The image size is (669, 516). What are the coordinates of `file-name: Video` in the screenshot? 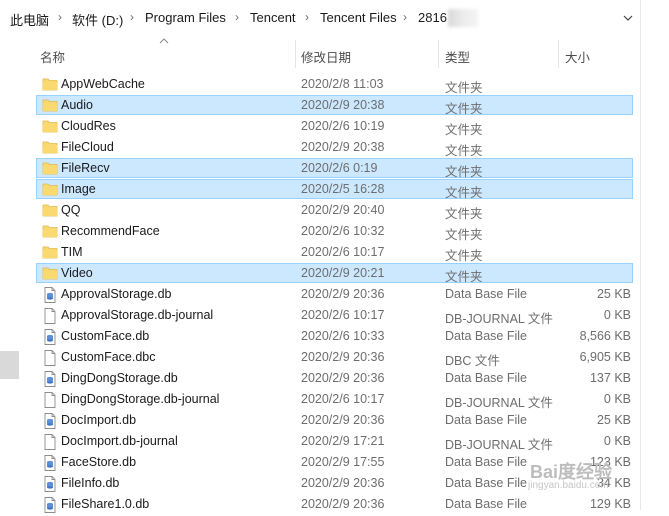 It's located at (77, 273).